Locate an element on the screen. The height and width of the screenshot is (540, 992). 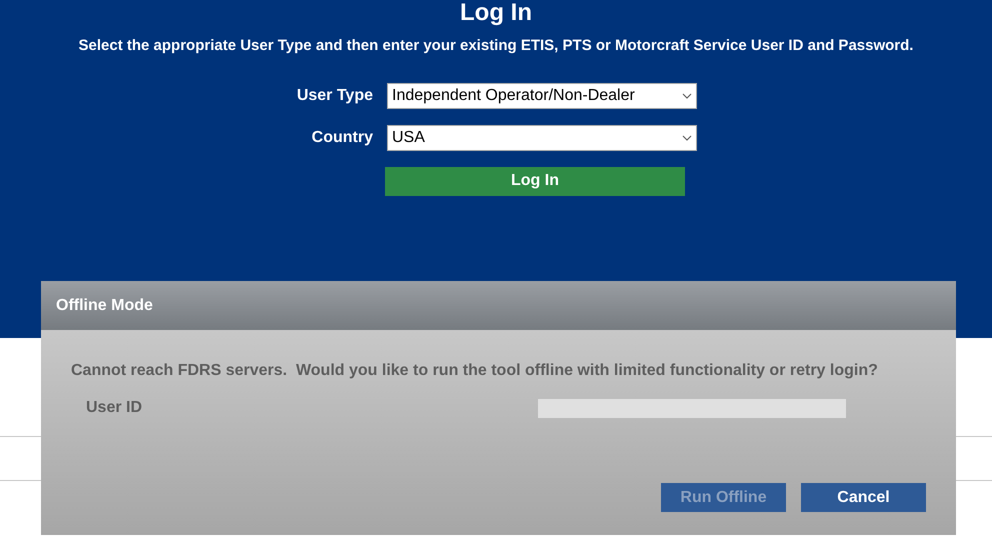
dialog-message: Cannot reach FDRS servers. Would you like to run the tool offline with limited functionality or retry login? is located at coordinates (475, 371).